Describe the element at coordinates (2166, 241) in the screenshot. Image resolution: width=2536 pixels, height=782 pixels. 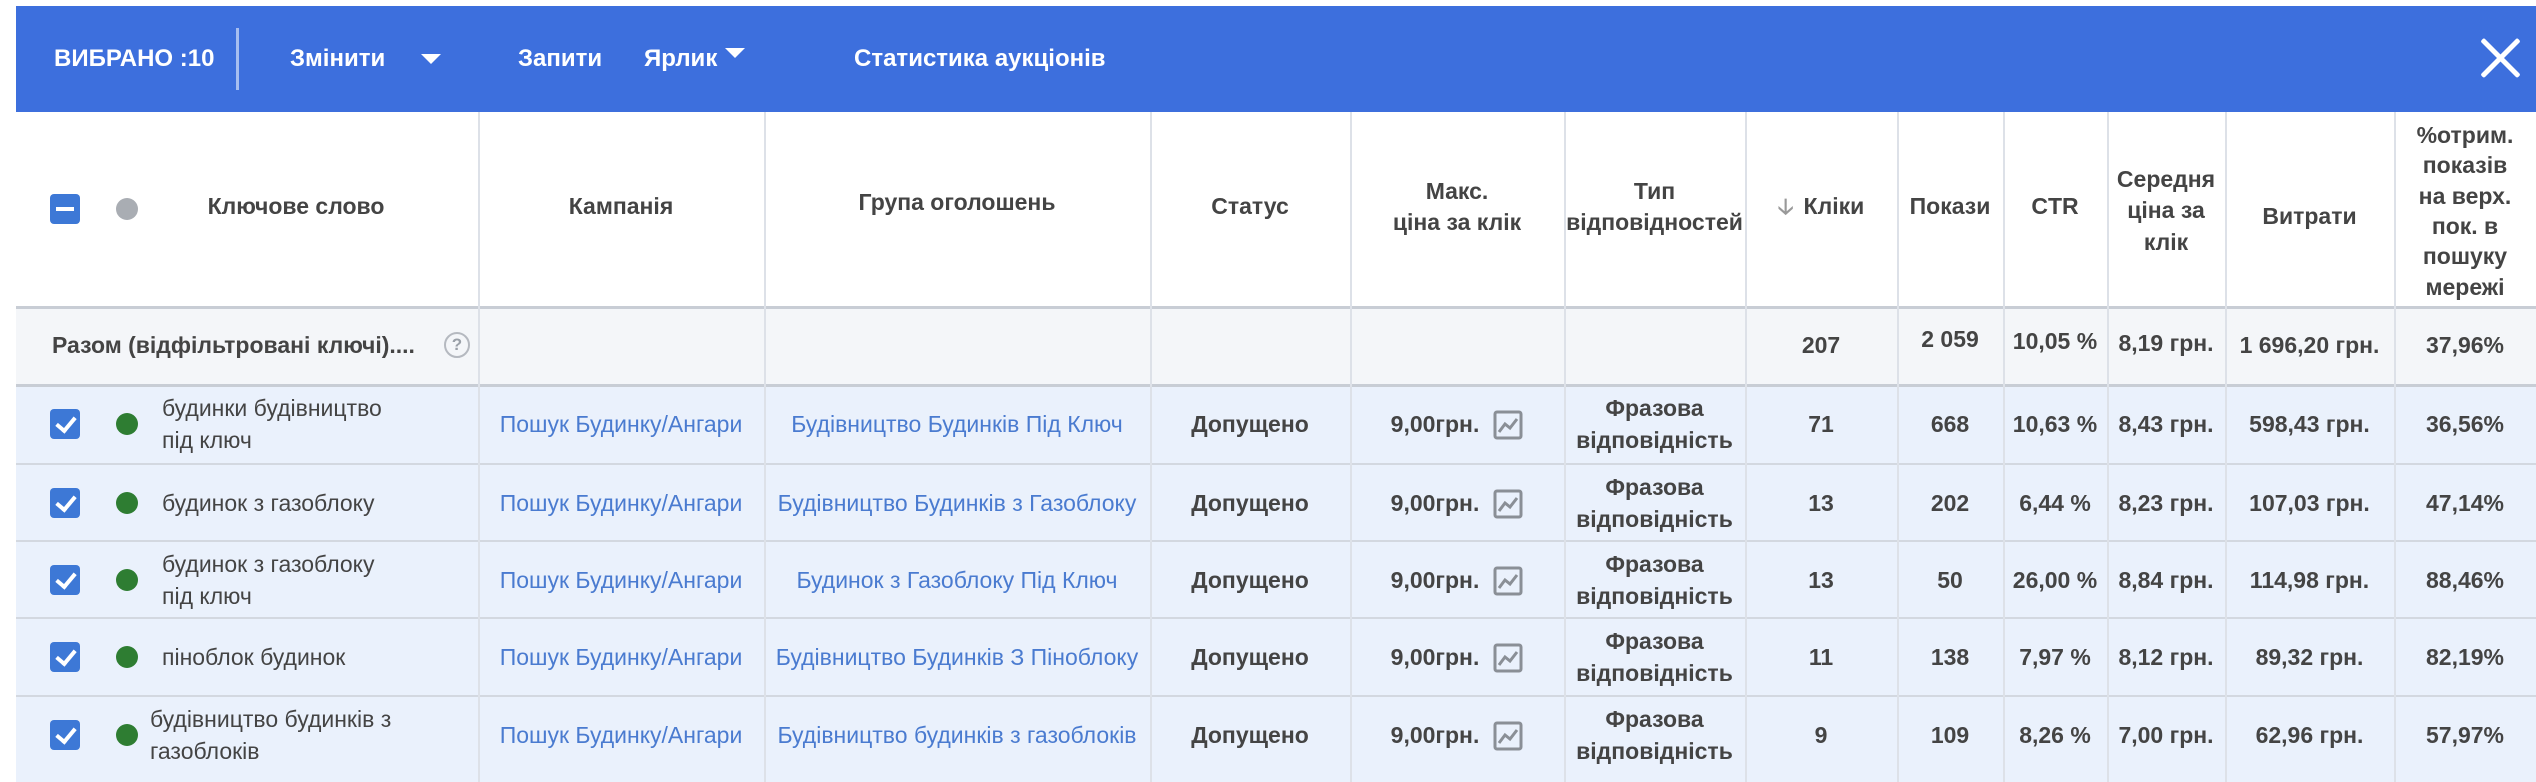
I see `header-avg-line3: клік` at that location.